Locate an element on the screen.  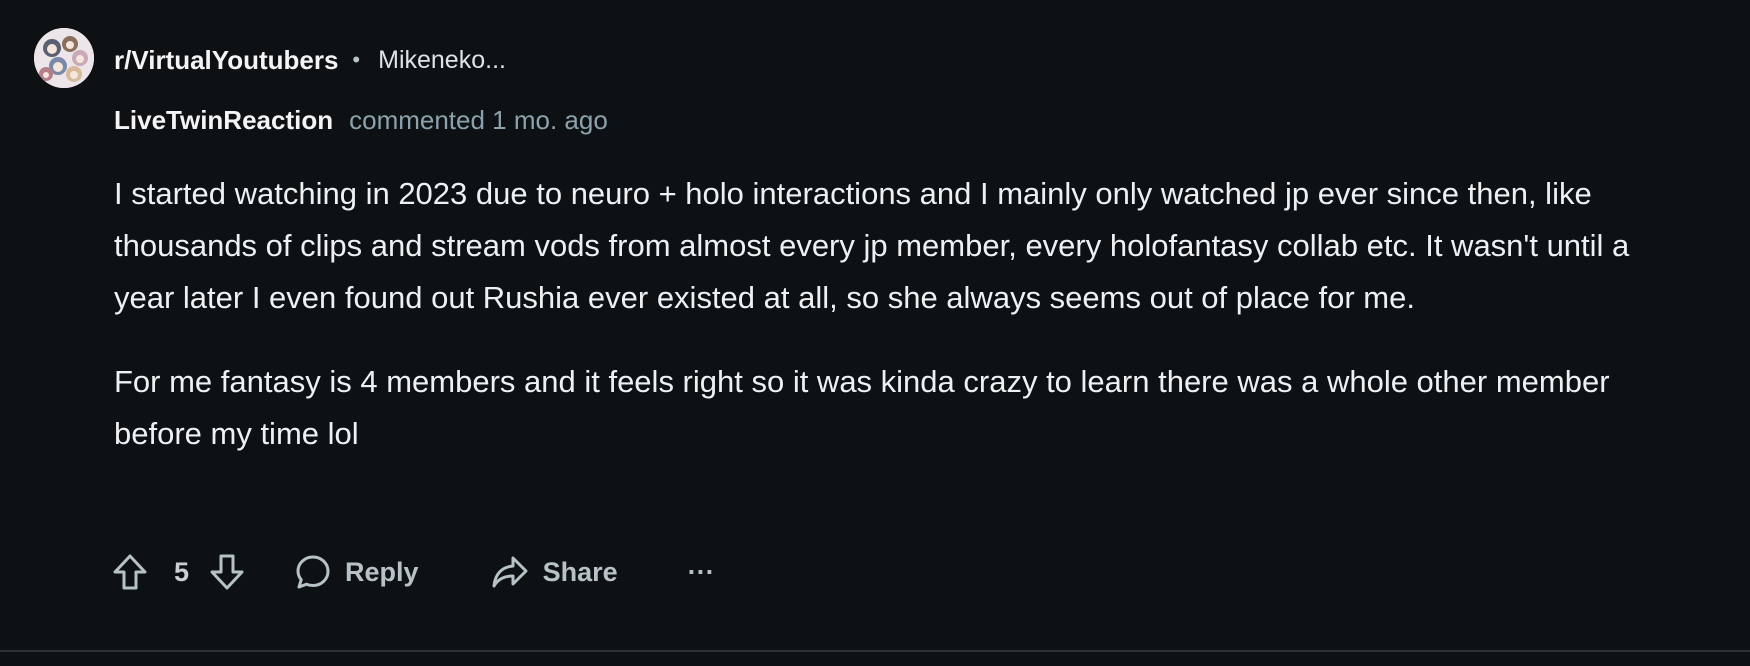
subreddit-link: r/VirtualYoutubers is located at coordinates (226, 60).